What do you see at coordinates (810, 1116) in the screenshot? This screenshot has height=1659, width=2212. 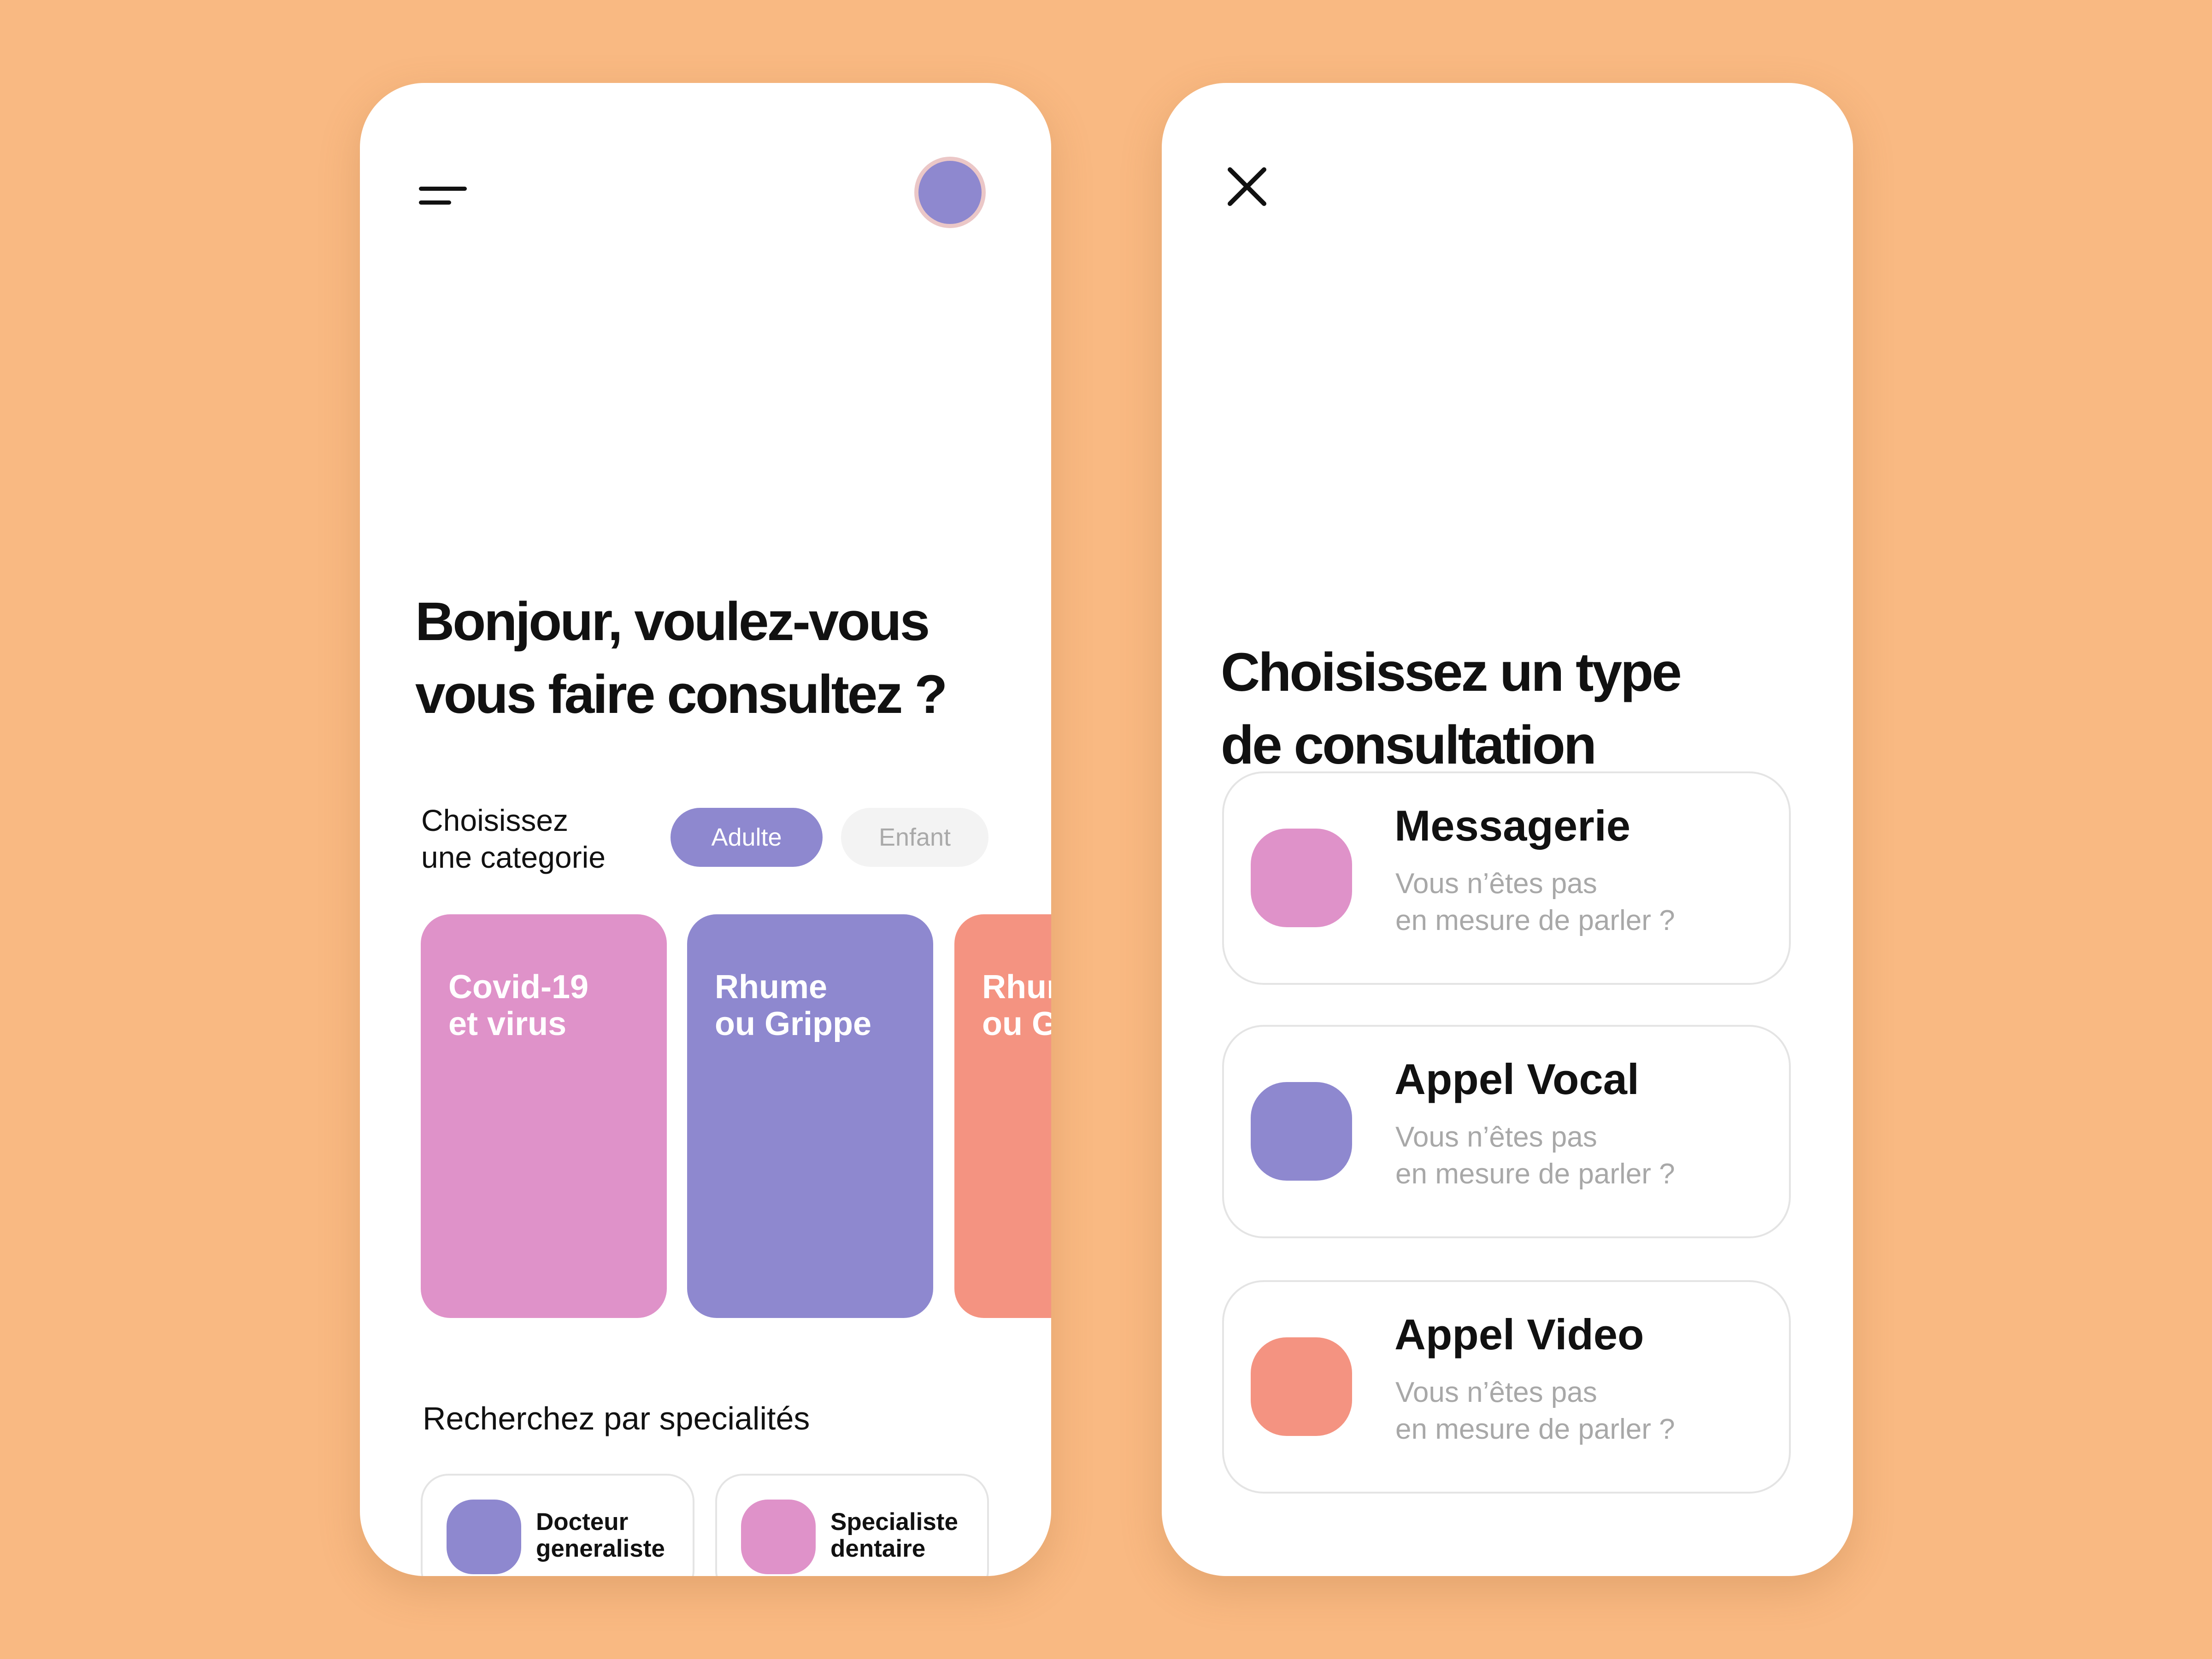 I see `category-card-rhume: Rhume ou Grippe` at bounding box center [810, 1116].